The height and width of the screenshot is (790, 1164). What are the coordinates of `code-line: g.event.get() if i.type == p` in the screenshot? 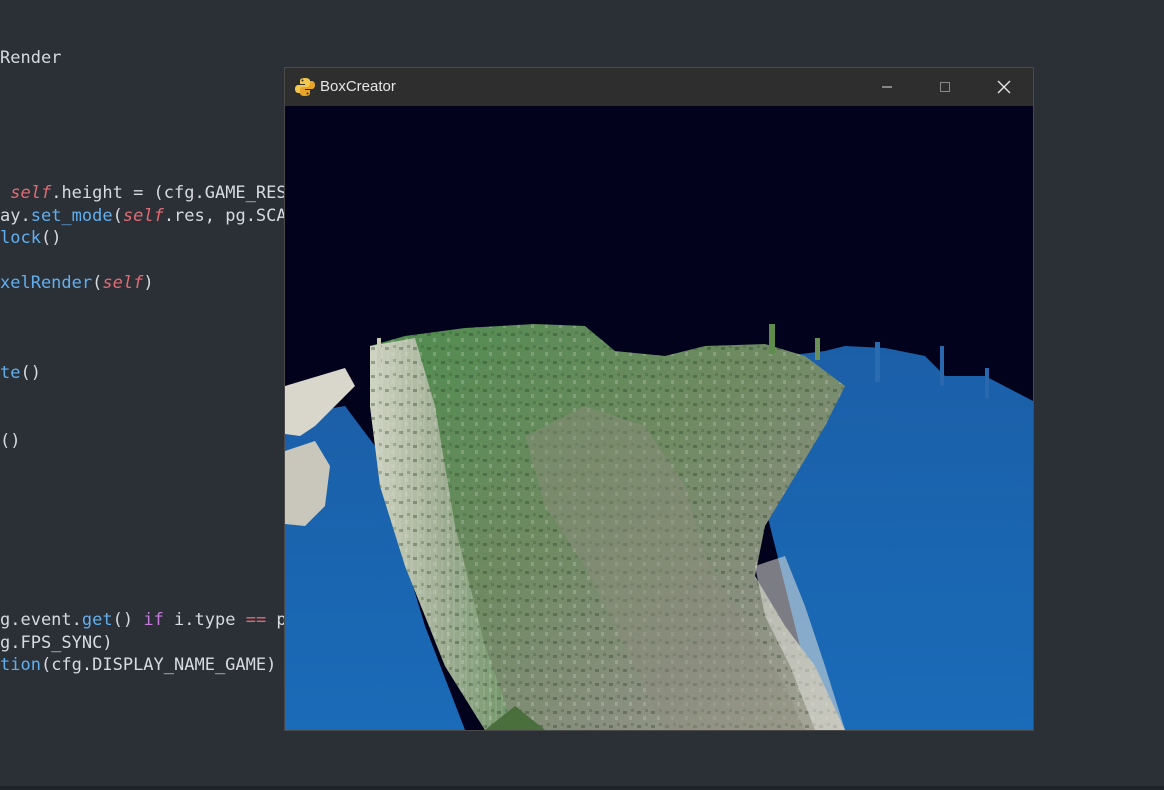 It's located at (143, 620).